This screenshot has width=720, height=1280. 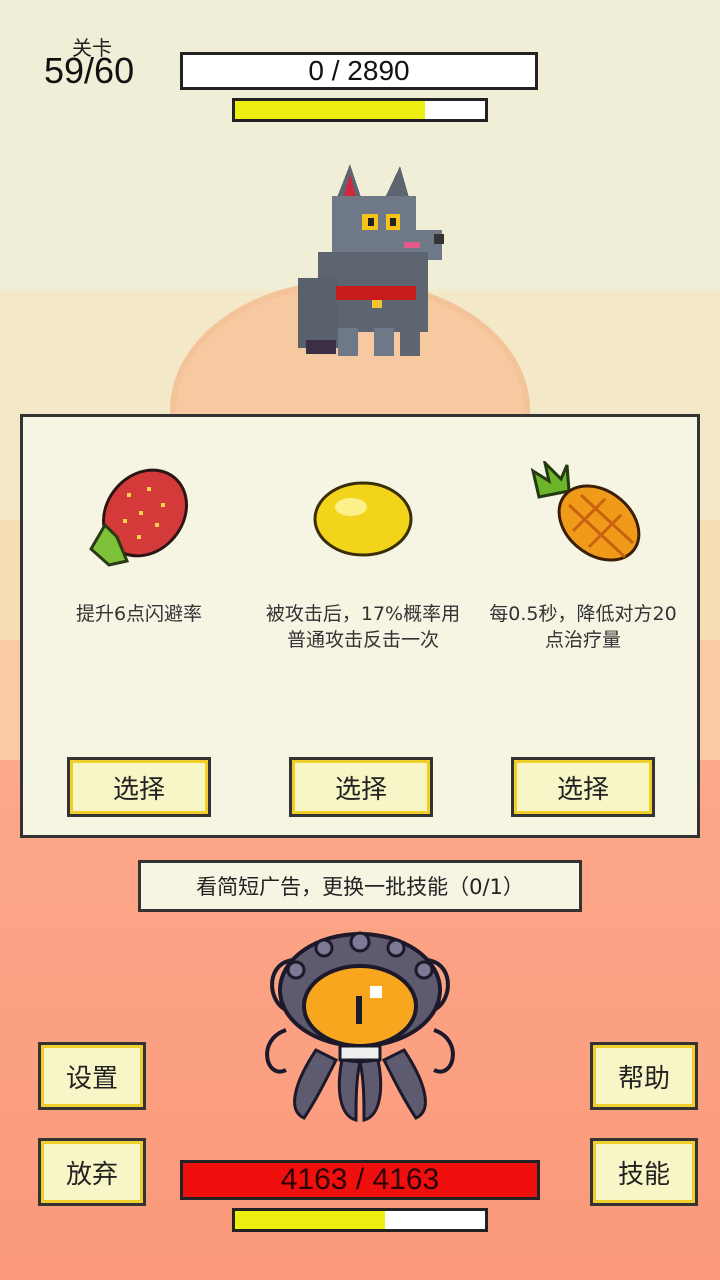 I want to click on watch-ad-refresh-button: 看简短广告，更换一批技能（0/1）, so click(x=360, y=886).